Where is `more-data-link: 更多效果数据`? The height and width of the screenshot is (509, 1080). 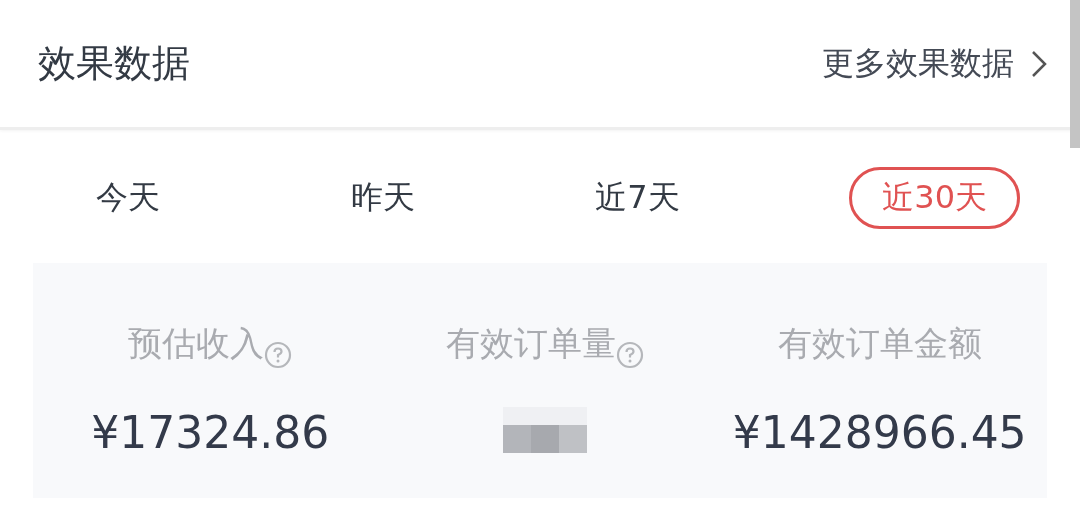 more-data-link: 更多效果数据 is located at coordinates (935, 63).